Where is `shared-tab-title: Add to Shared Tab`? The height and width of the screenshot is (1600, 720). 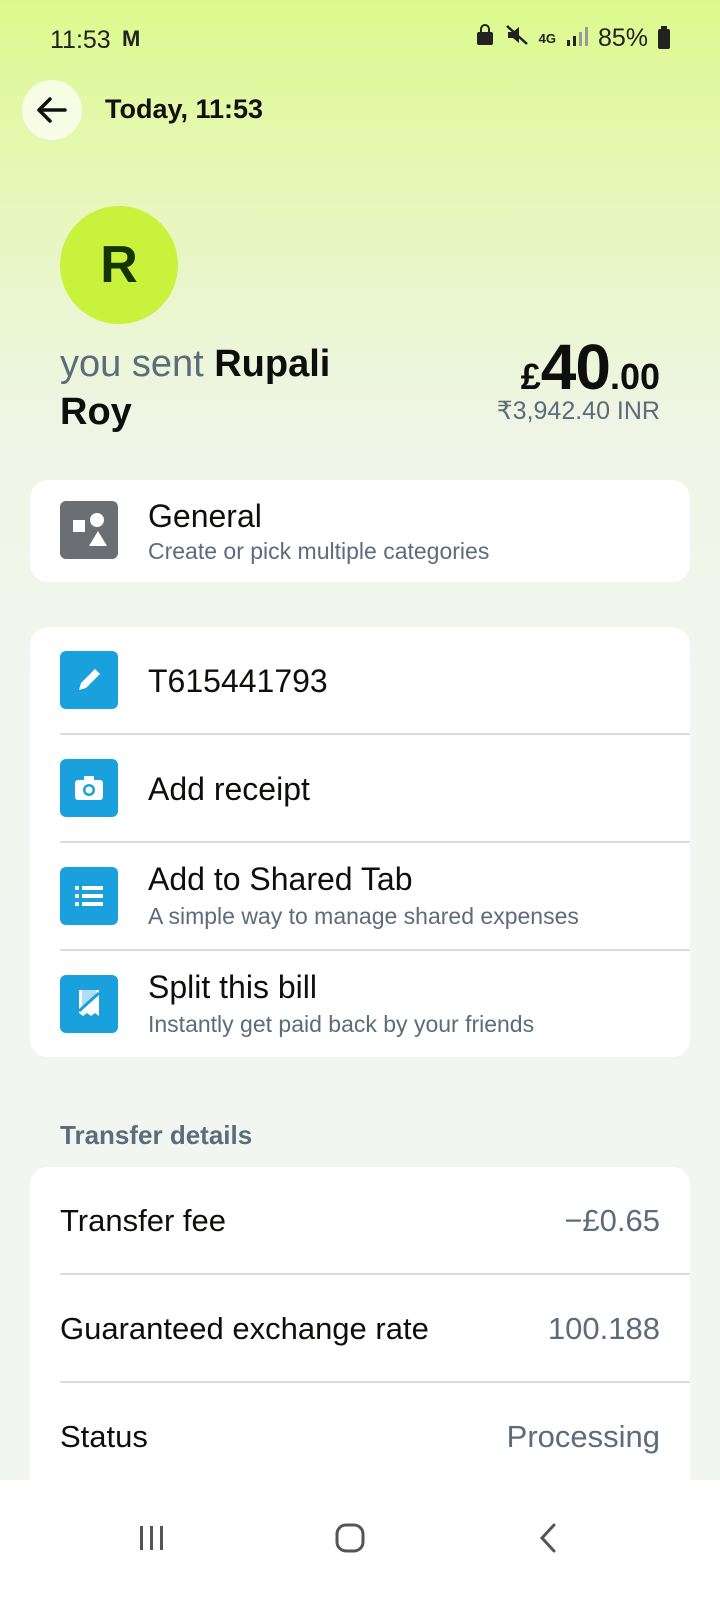 shared-tab-title: Add to Shared Tab is located at coordinates (280, 879).